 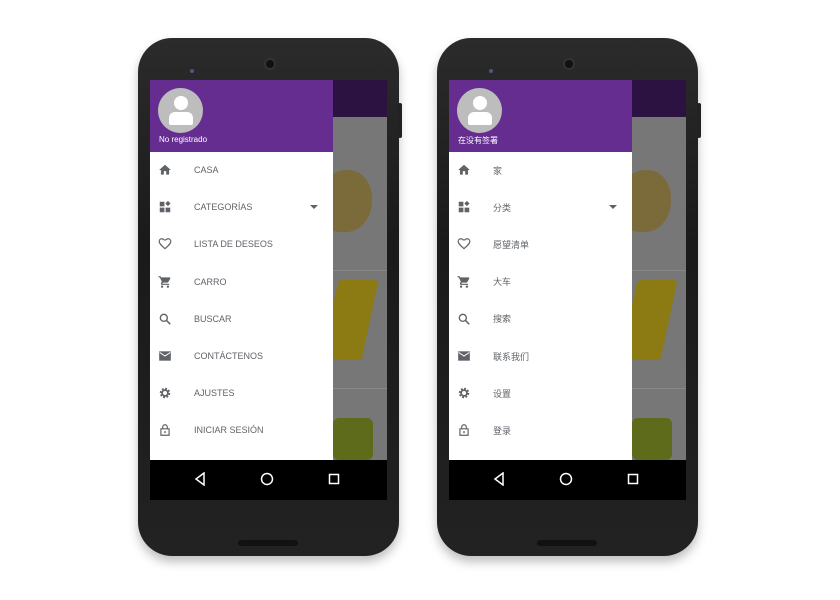 I want to click on menu-item: 搜索, so click(x=540, y=319).